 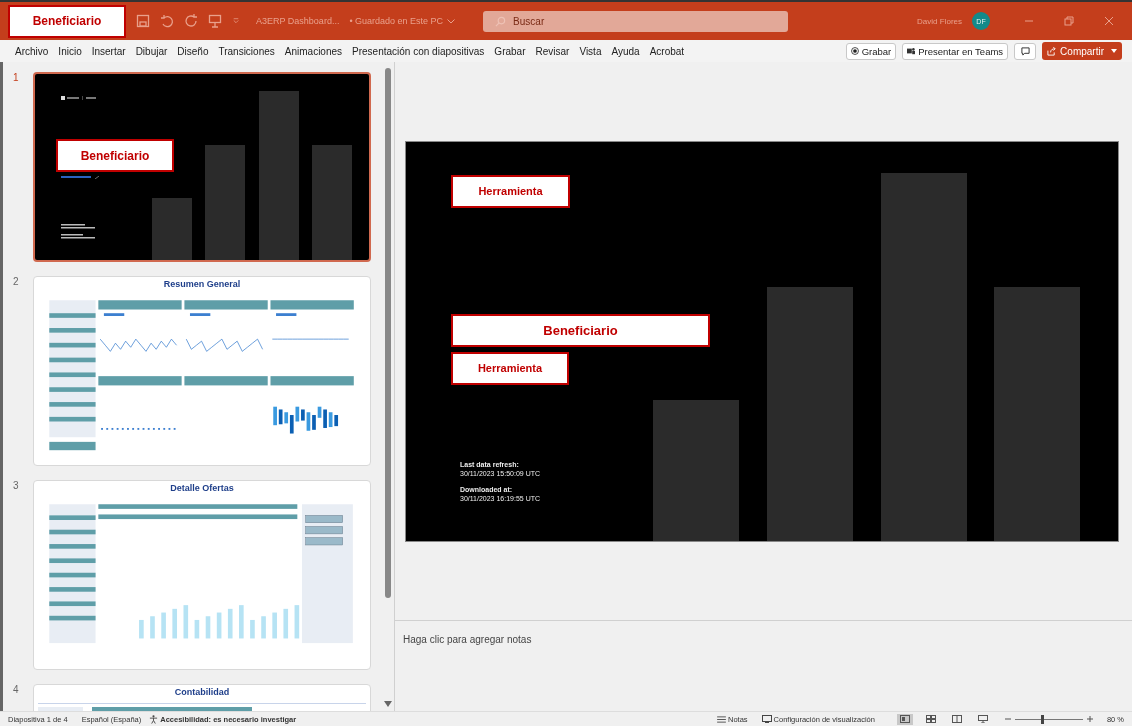 I want to click on menu-tab: Inicio, so click(x=70, y=51).